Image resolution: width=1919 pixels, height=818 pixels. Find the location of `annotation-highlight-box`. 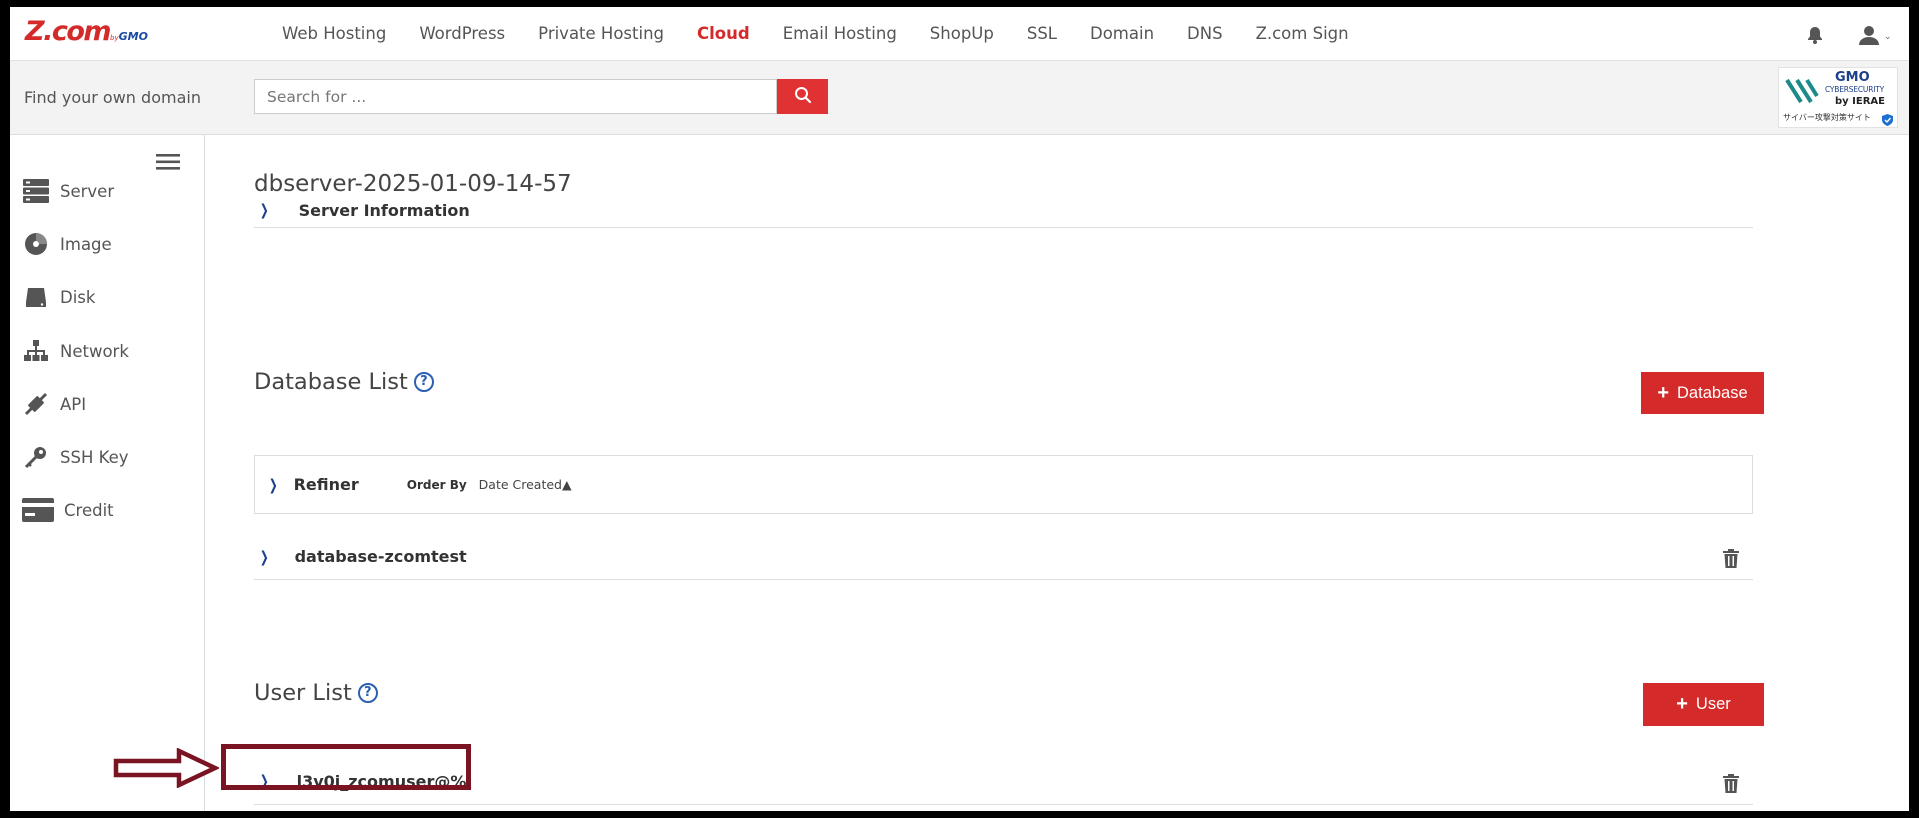

annotation-highlight-box is located at coordinates (346, 767).